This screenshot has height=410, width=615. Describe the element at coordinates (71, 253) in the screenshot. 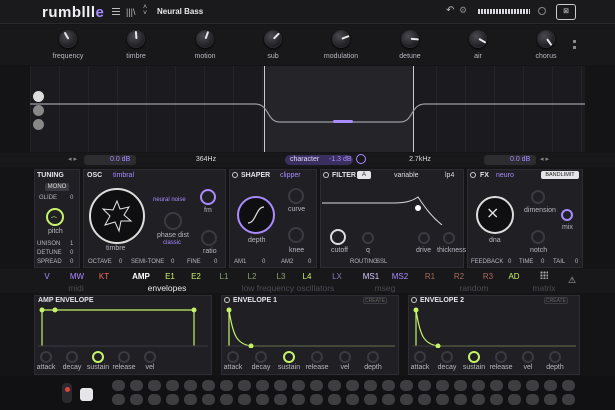

I see `detune-value: 0` at that location.